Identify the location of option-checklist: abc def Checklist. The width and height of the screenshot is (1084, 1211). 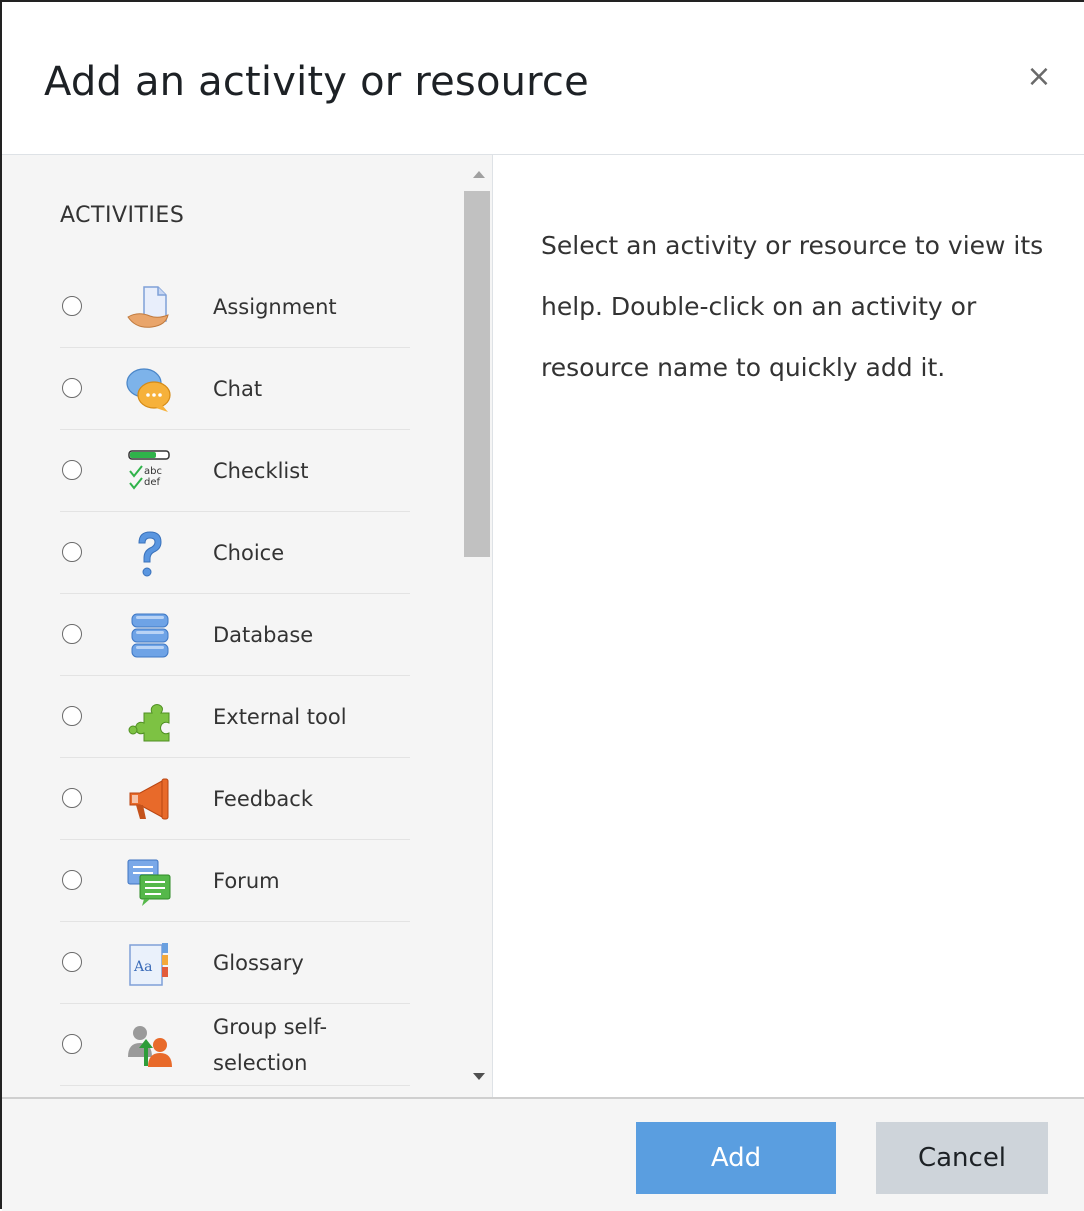
(235, 471).